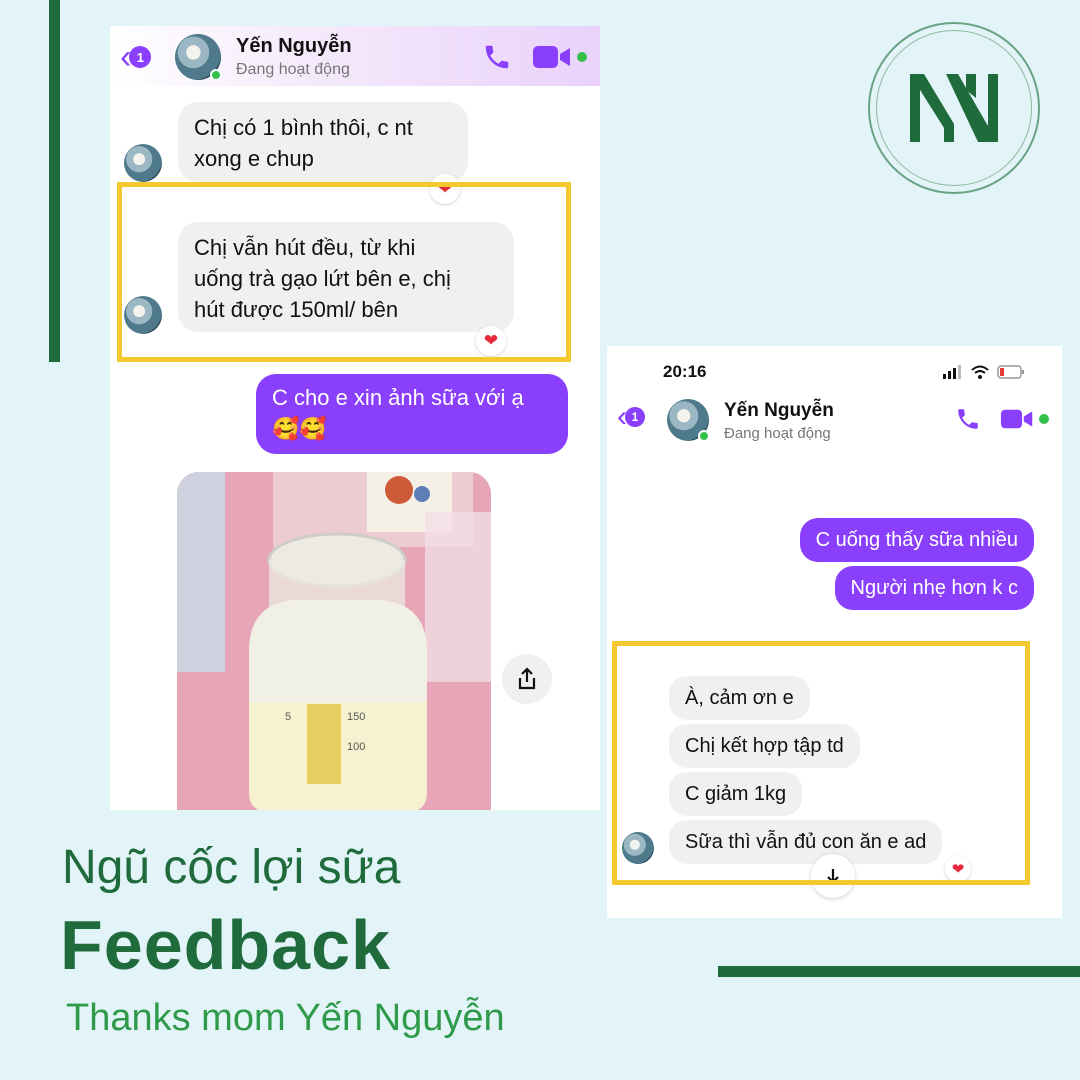 This screenshot has width=1080, height=1080. Describe the element at coordinates (225, 945) in the screenshot. I see `feedback-heading: Feedback` at that location.